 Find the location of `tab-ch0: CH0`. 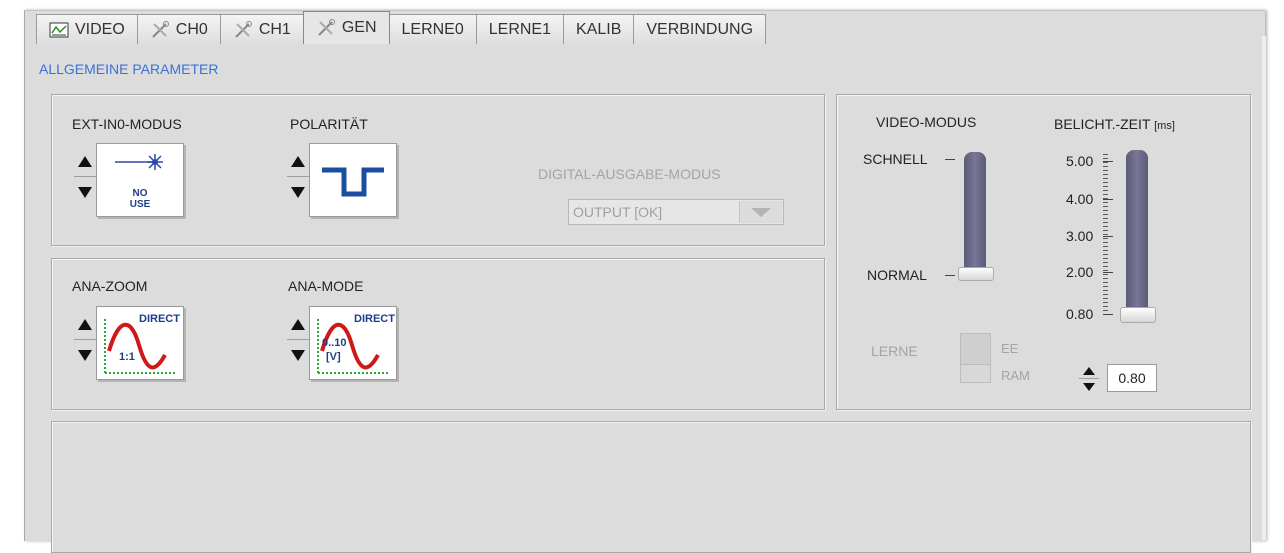

tab-ch0: CH0 is located at coordinates (178, 29).